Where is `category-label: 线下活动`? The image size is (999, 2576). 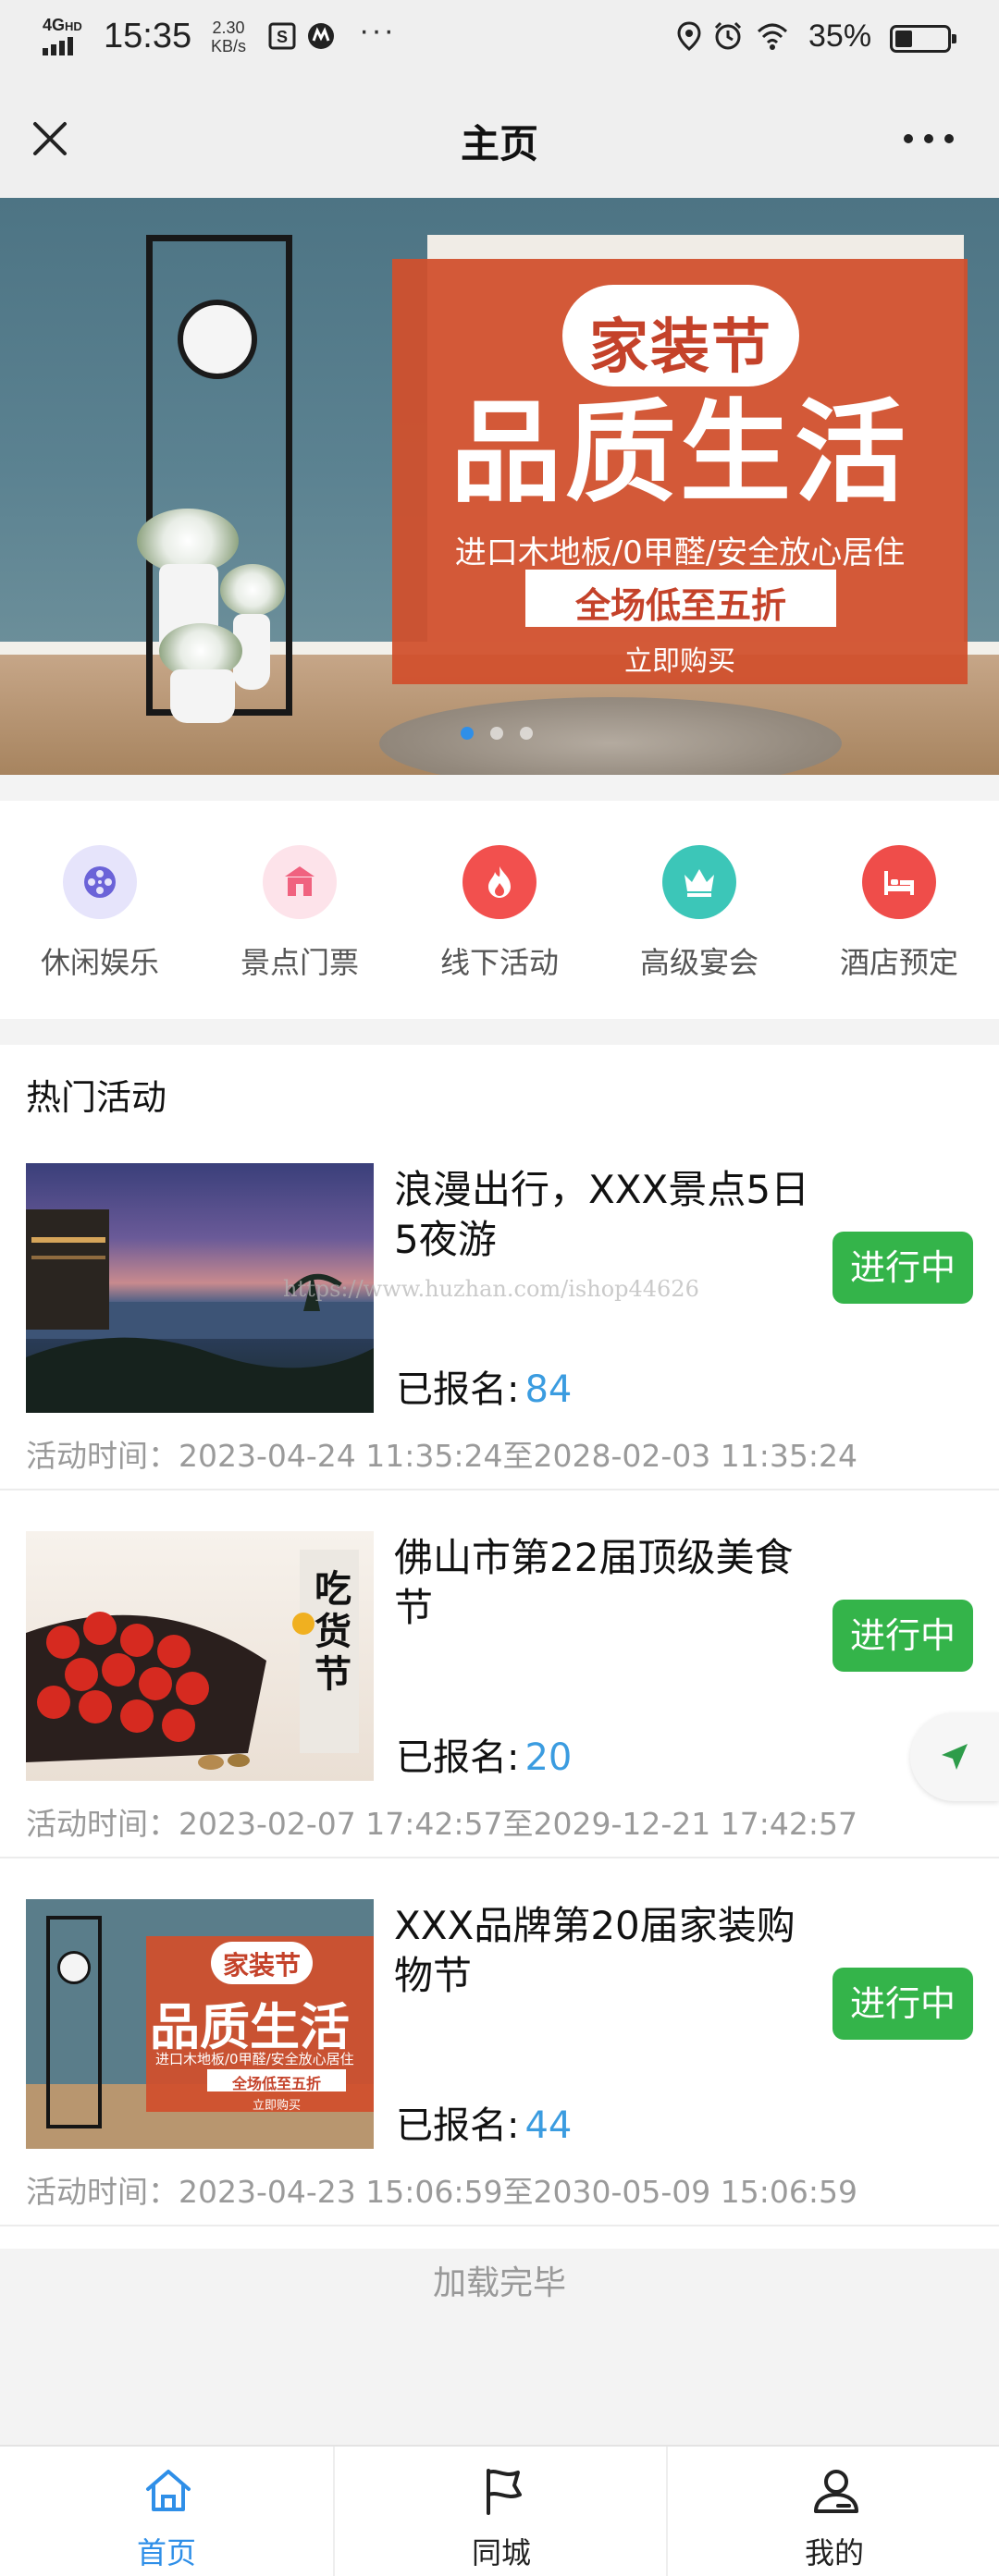
category-label: 线下活动 is located at coordinates (499, 962).